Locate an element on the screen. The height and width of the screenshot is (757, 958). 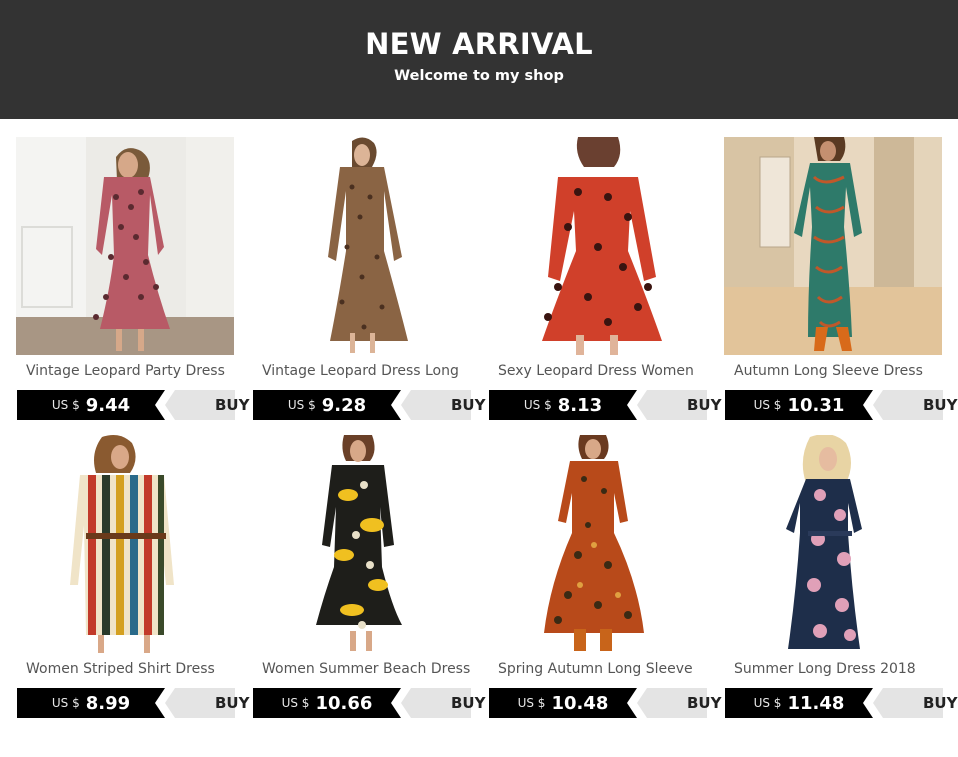
product-name: Women Striped Shirt Dress is located at coordinates (135, 669).